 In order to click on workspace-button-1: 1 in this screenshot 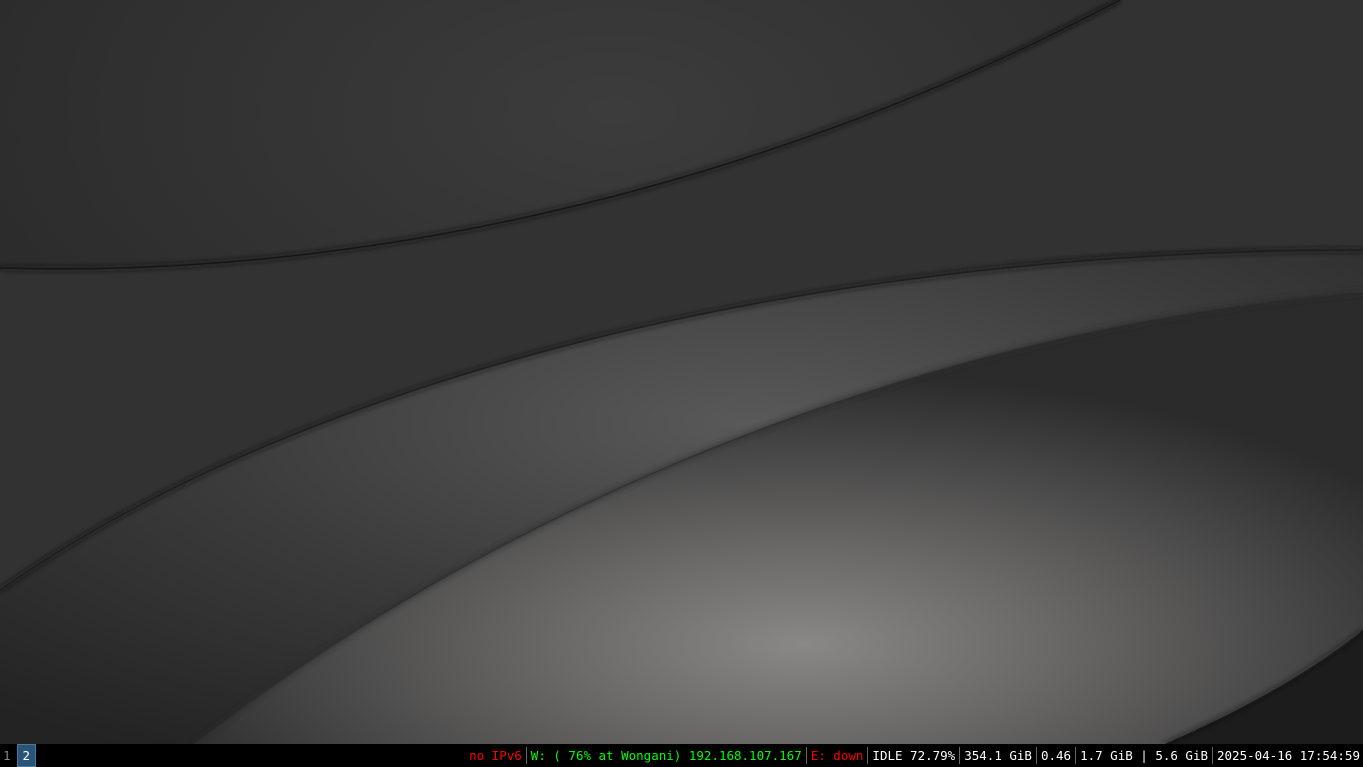, I will do `click(7, 755)`.